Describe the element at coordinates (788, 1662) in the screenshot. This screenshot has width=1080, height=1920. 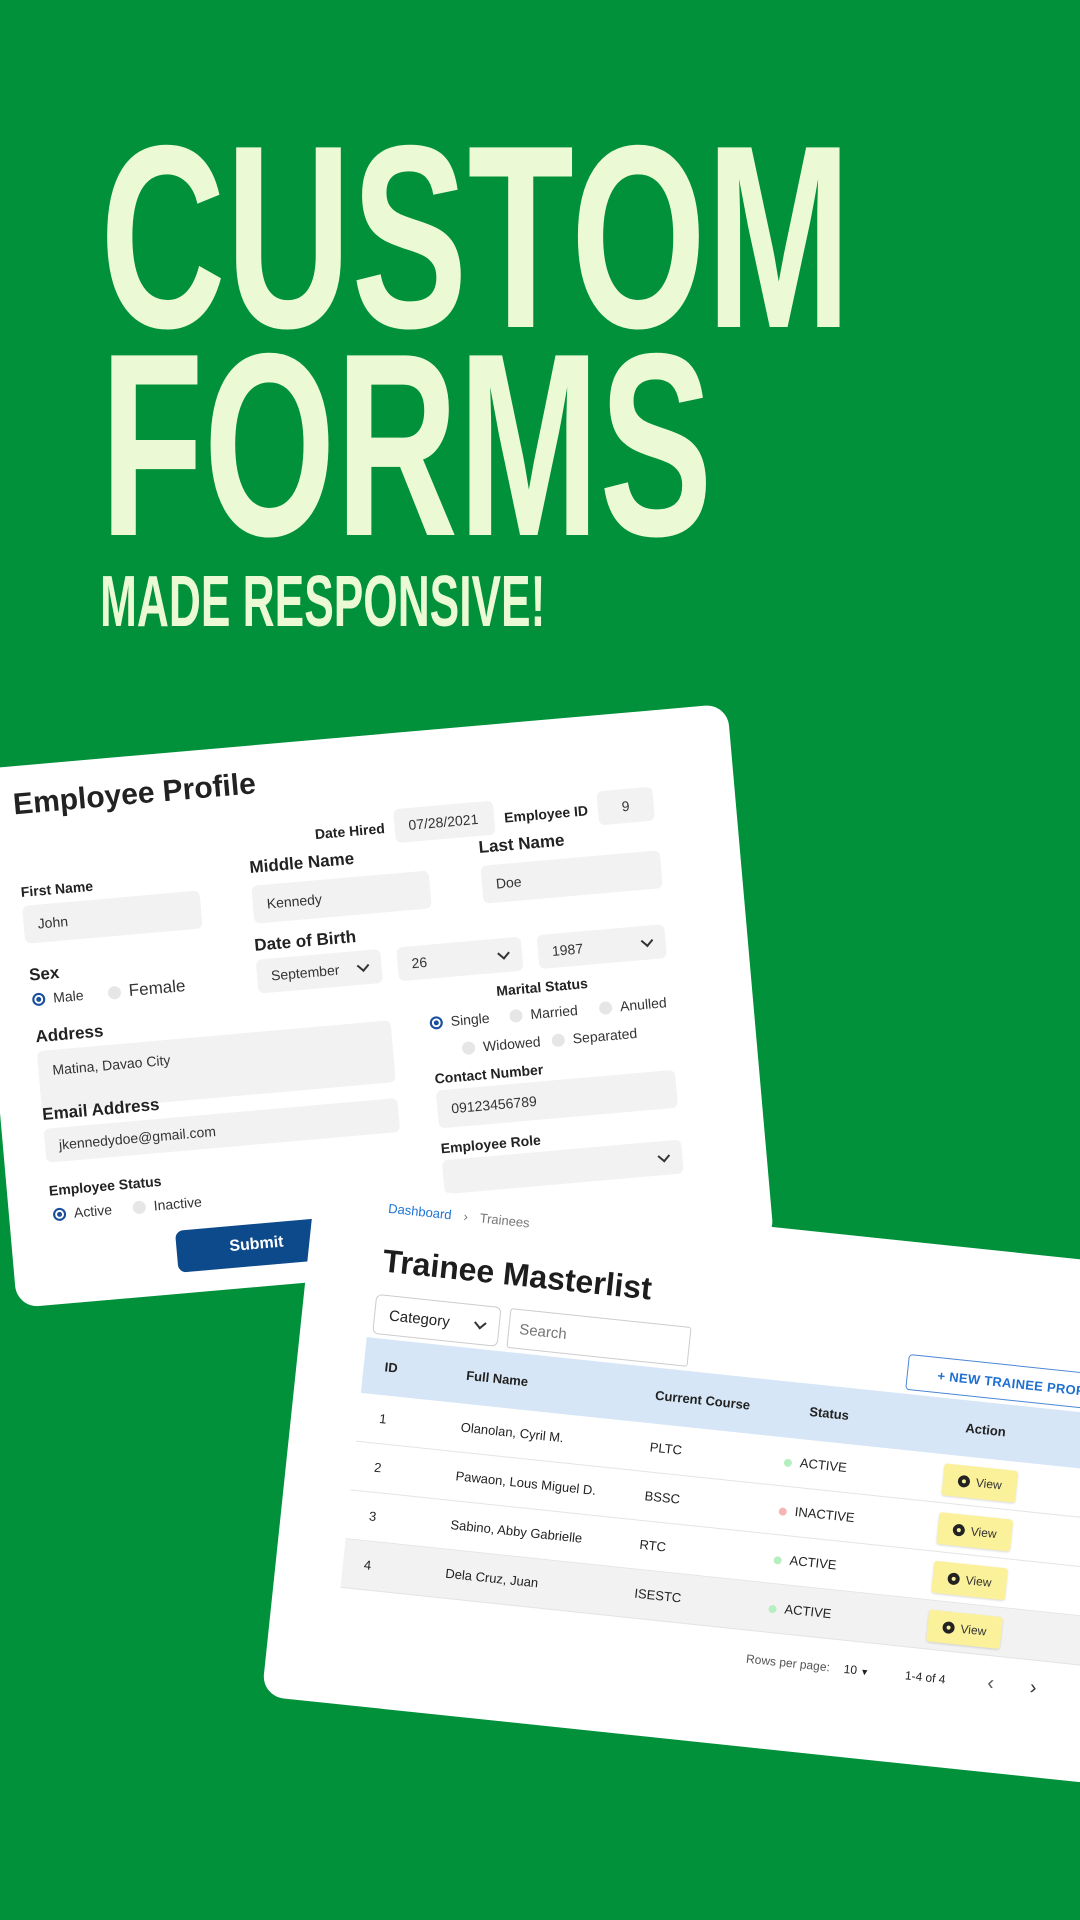
I see `rows-per-page-label: Rows per page:` at that location.